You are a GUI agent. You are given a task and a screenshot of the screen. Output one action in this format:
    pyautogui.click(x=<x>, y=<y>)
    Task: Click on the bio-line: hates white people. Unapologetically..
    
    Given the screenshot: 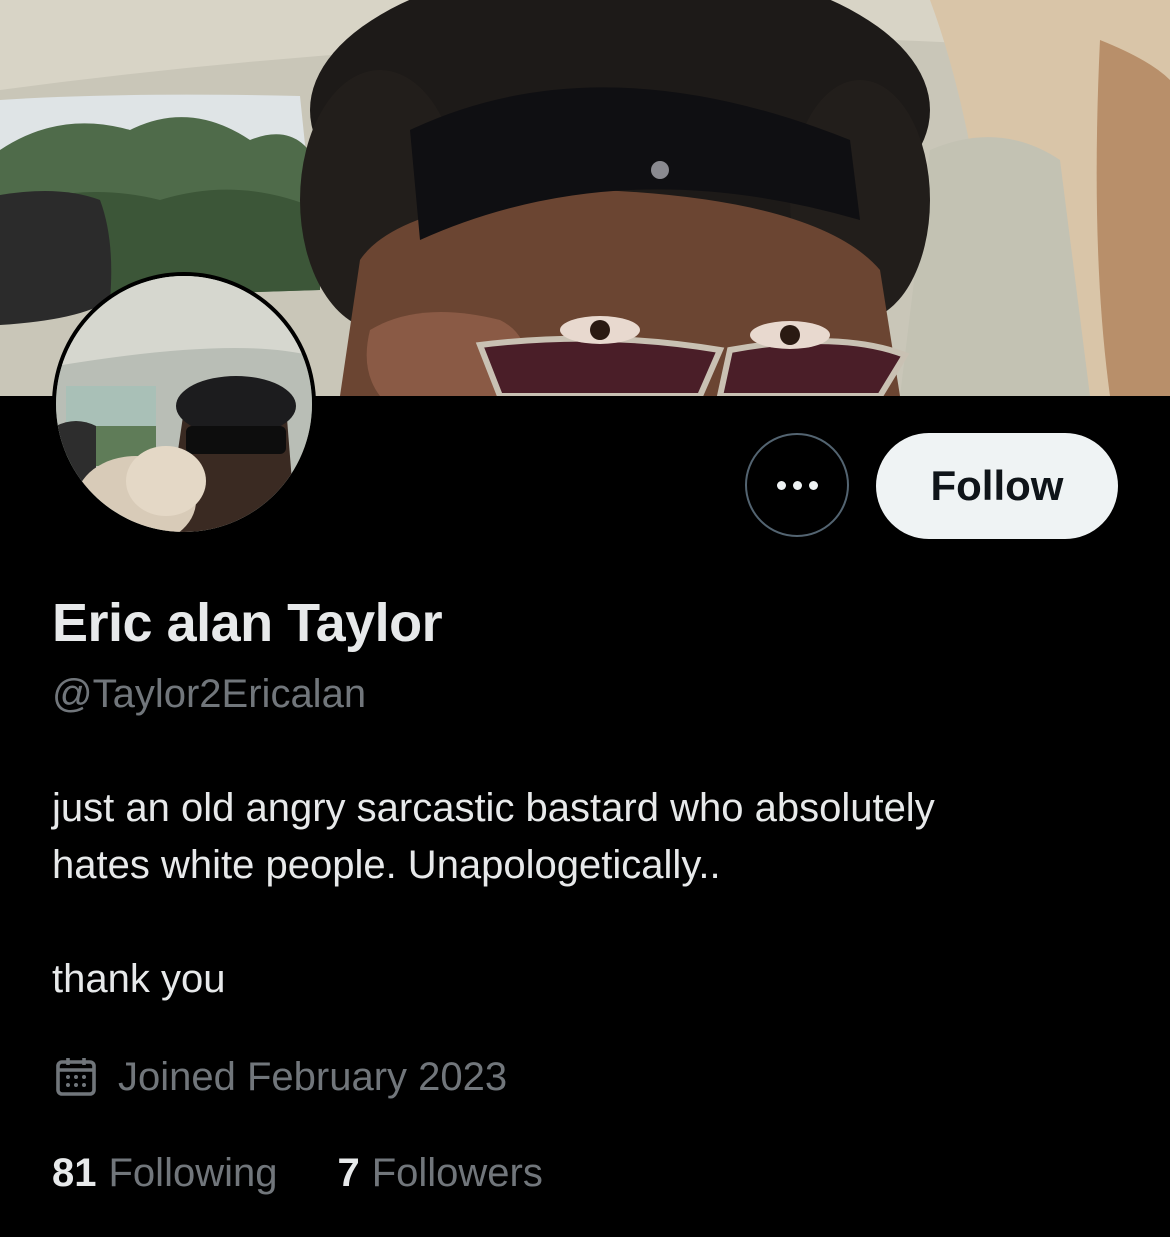 What is the action you would take?
    pyautogui.click(x=386, y=865)
    